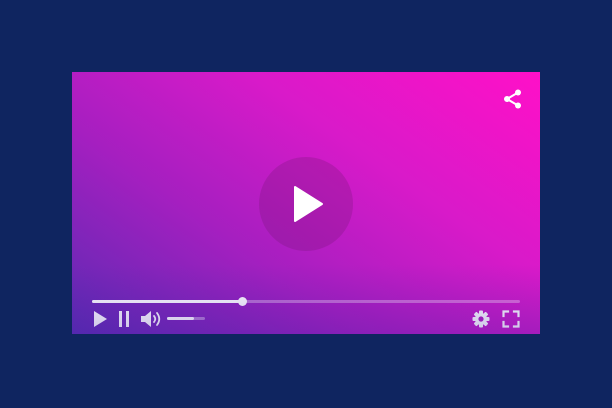 The height and width of the screenshot is (408, 612). What do you see at coordinates (242, 301) in the screenshot?
I see `progress-handle` at bounding box center [242, 301].